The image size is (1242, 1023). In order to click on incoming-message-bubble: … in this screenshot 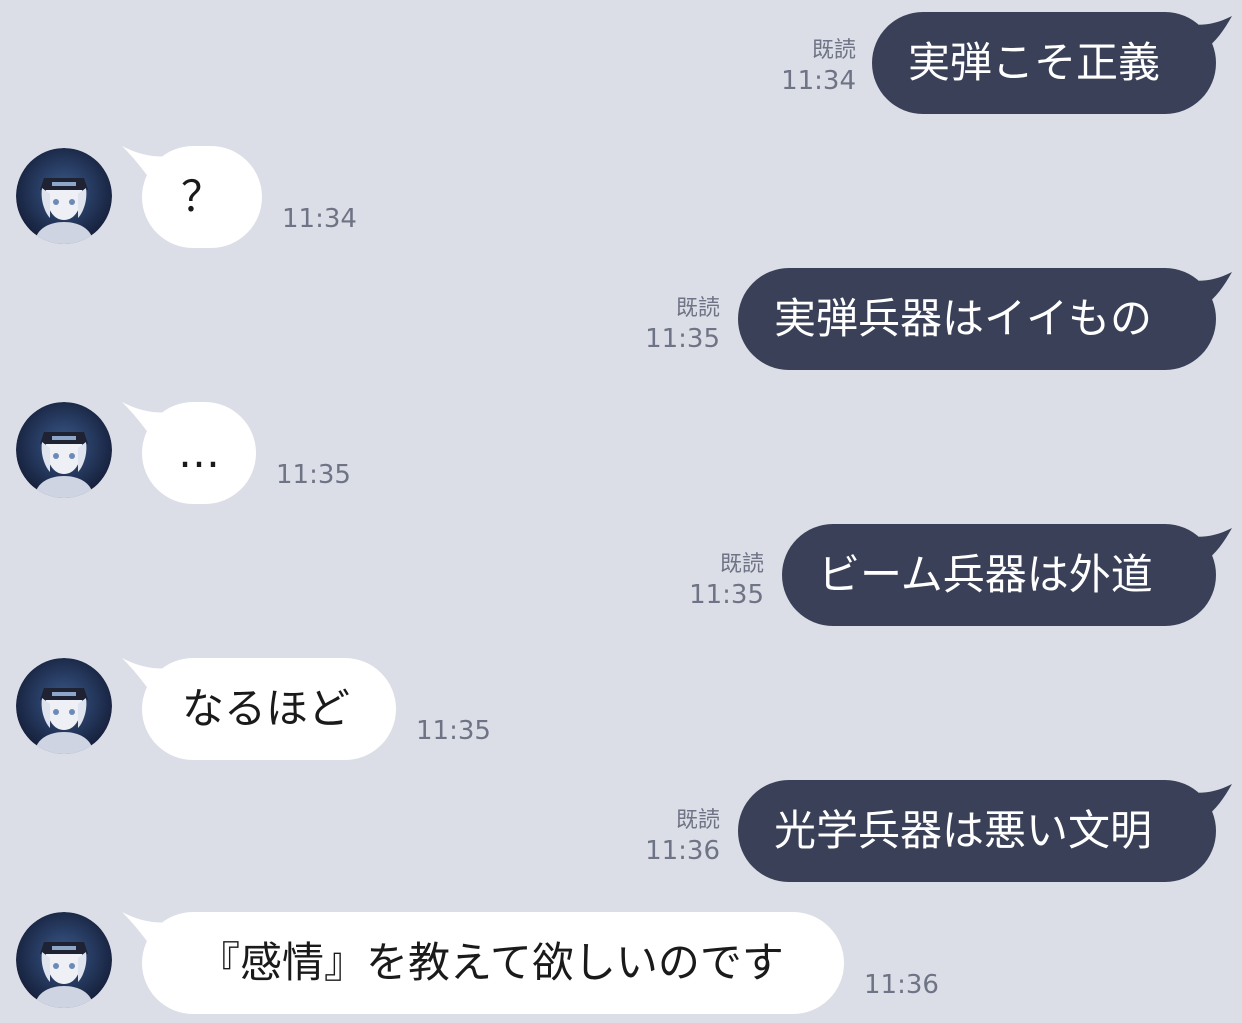, I will do `click(189, 453)`.